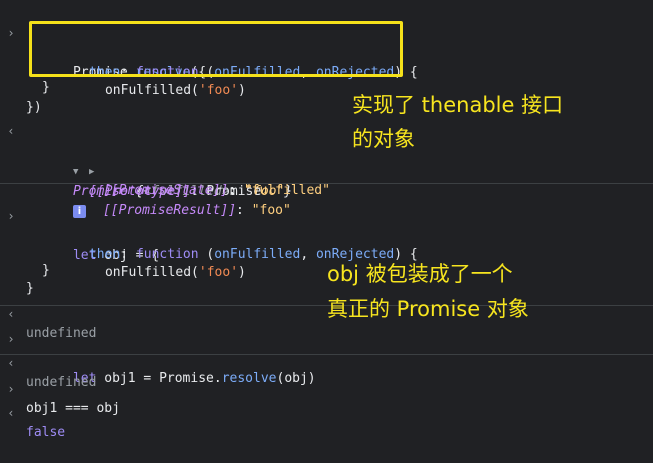 The height and width of the screenshot is (463, 653). Describe the element at coordinates (216, 190) in the screenshot. I see `console-result-line: [[PromiseState]]: "fulfilled"` at that location.